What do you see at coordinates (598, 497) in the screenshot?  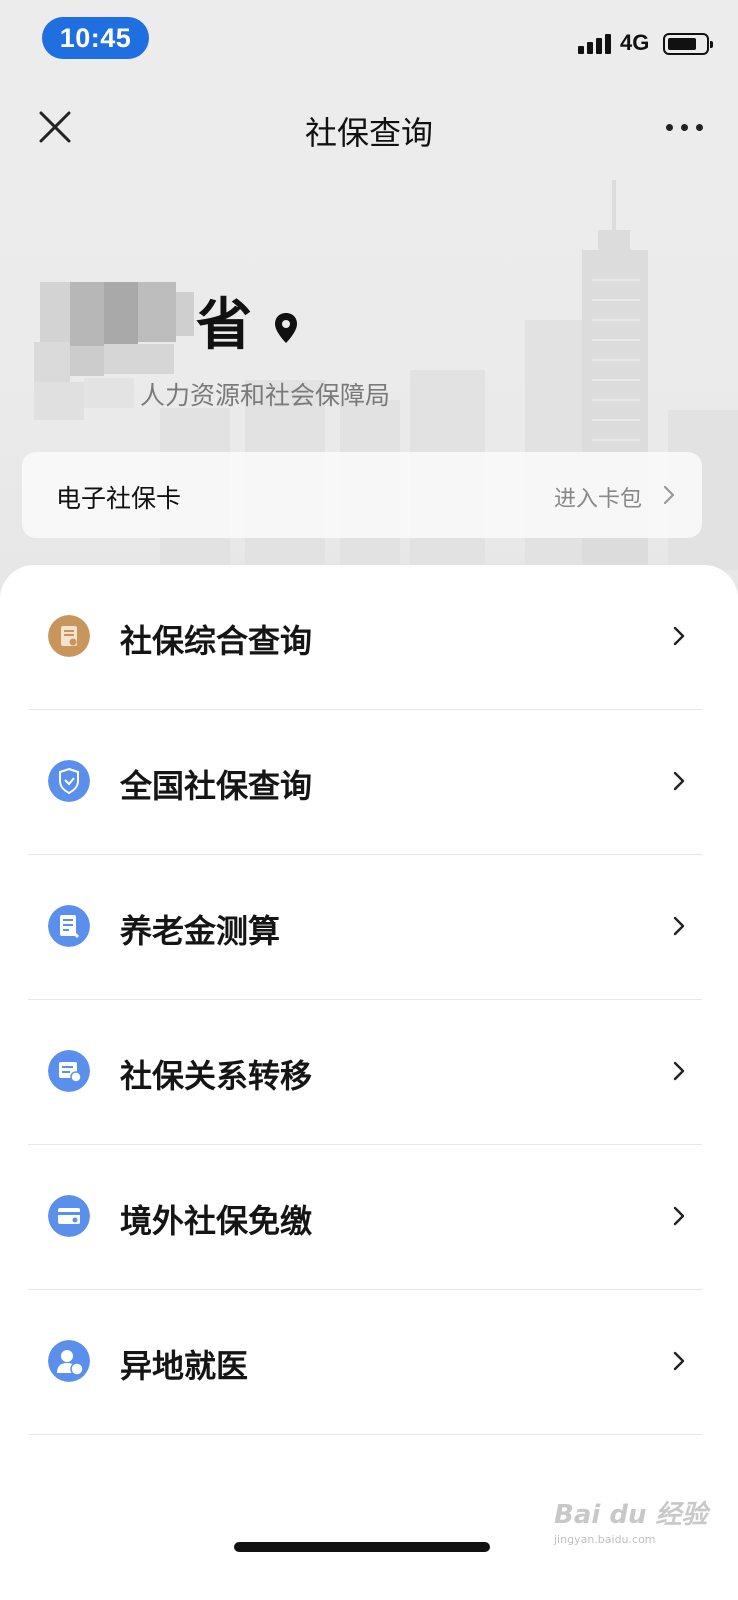 I see `ecard-link: 进入卡包` at bounding box center [598, 497].